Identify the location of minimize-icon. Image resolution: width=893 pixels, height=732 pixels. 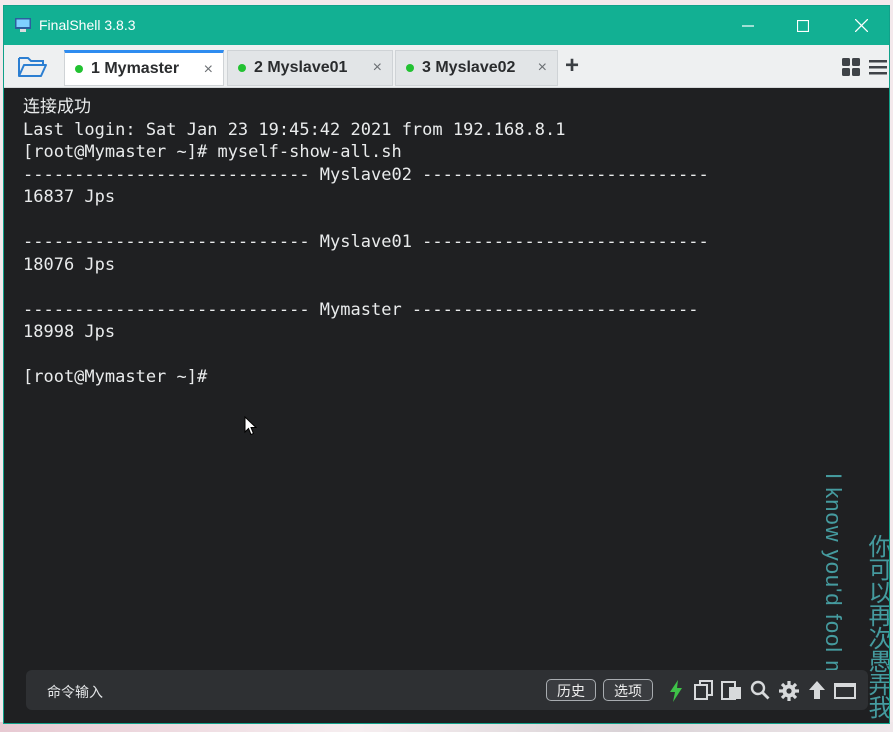
(748, 25).